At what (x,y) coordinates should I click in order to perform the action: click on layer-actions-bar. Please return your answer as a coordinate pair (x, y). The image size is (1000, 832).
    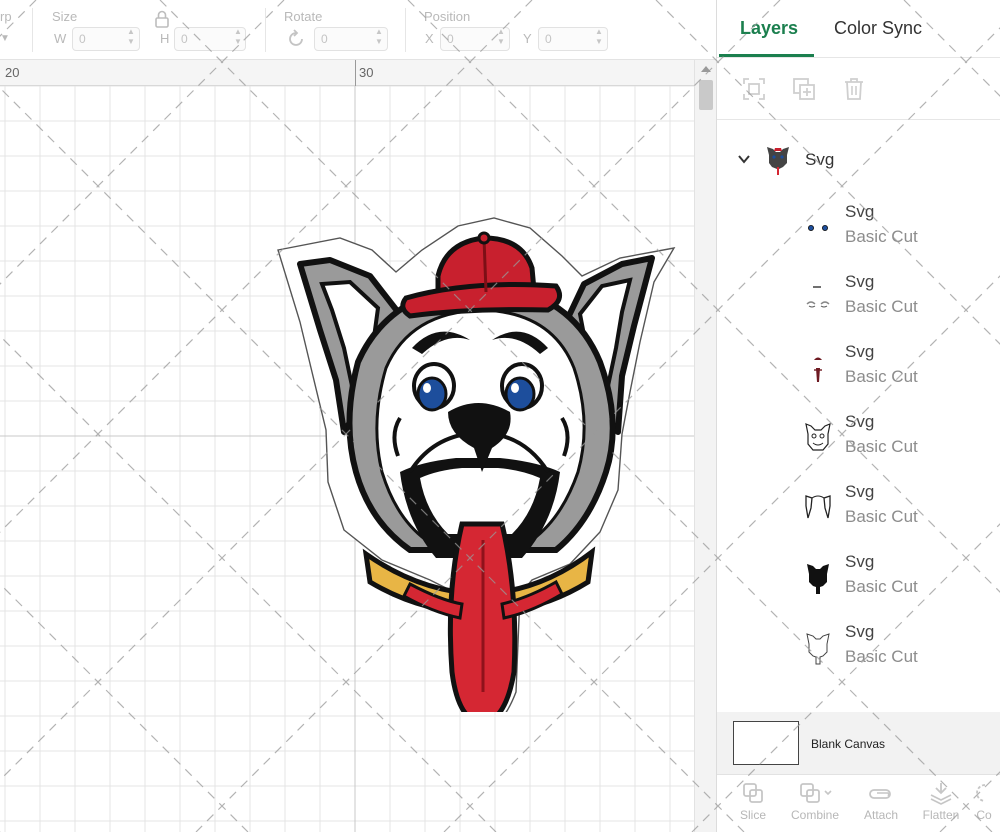
    Looking at the image, I should click on (858, 89).